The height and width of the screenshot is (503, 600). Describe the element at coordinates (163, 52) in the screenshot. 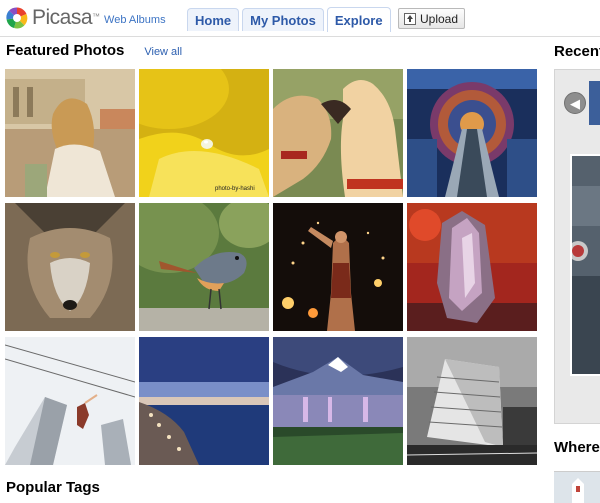

I see `view-all-link: View all` at that location.